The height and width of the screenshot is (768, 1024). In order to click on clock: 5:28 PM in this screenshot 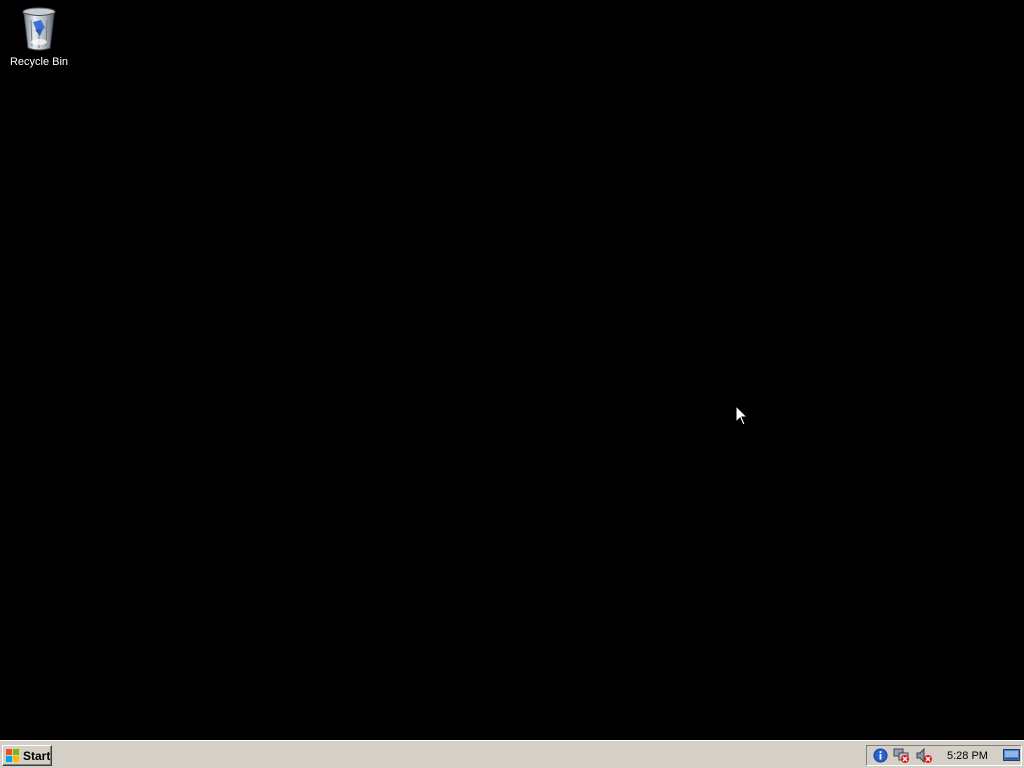, I will do `click(967, 756)`.